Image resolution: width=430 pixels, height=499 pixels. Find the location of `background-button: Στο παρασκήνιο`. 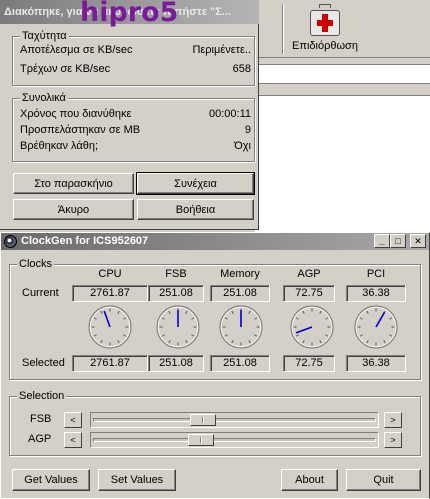

background-button: Στο παρασκήνιο is located at coordinates (73, 183).